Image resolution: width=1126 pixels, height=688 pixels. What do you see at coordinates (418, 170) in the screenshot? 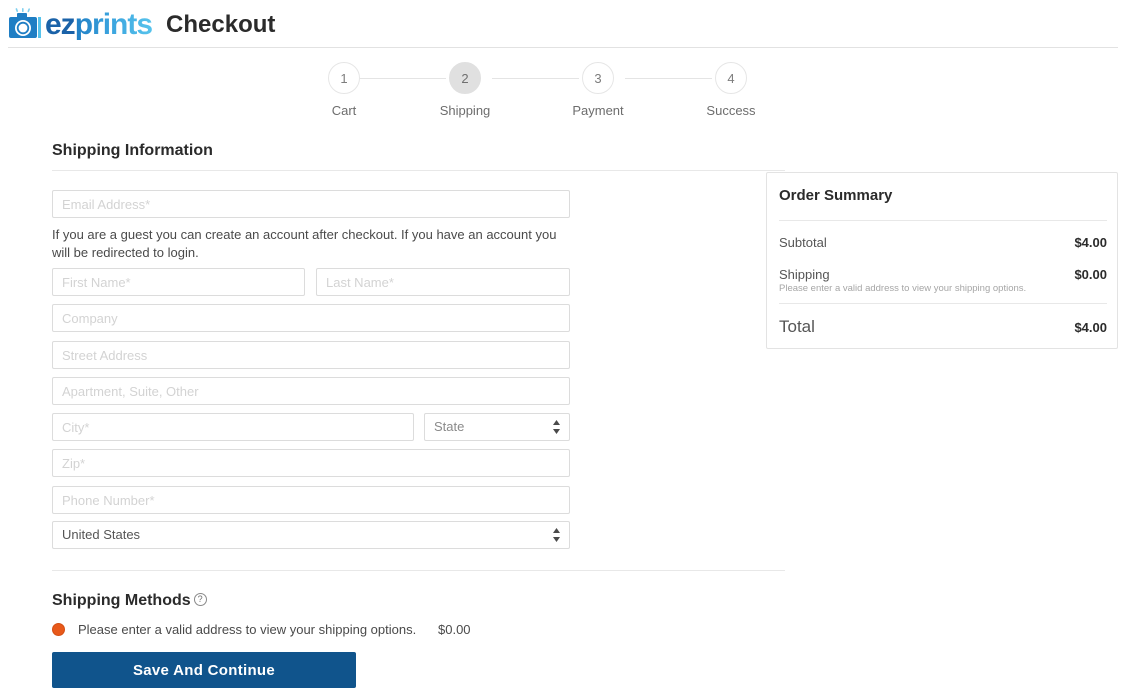
I see `shipping-information-divider` at bounding box center [418, 170].